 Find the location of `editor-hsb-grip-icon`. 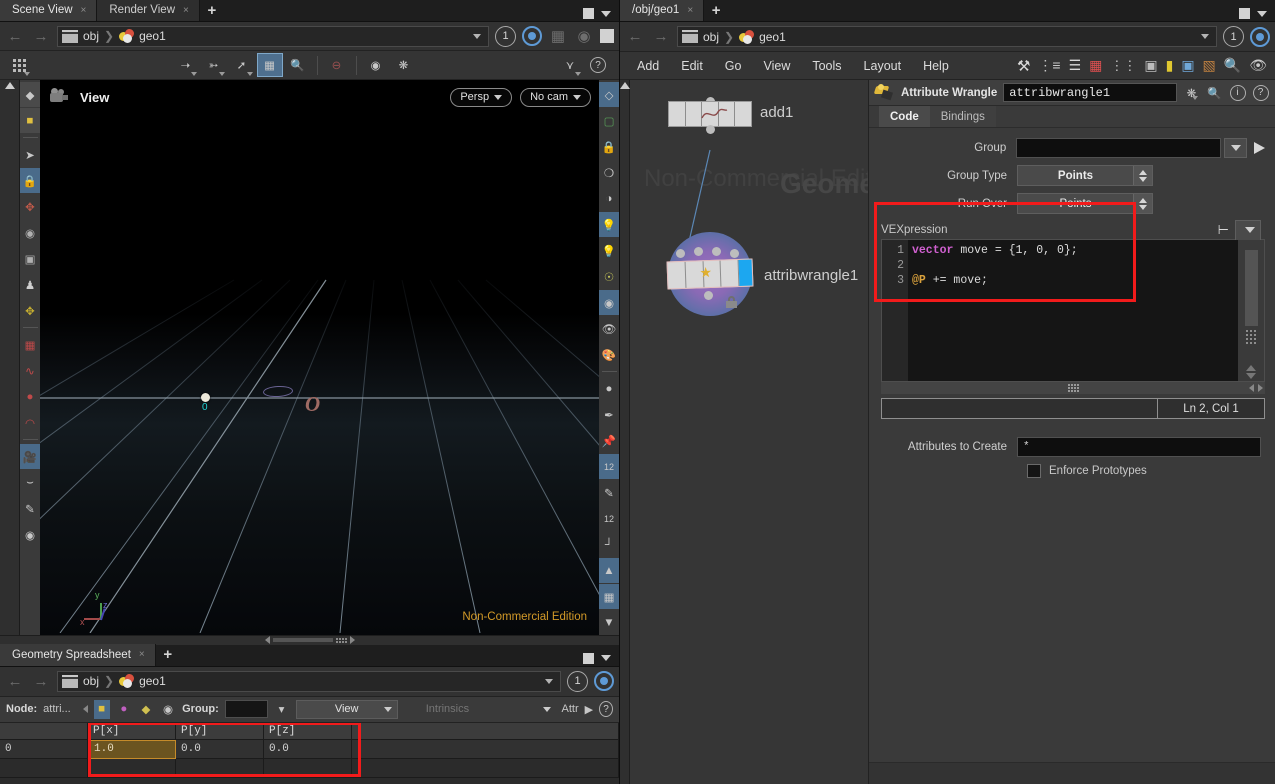

editor-hsb-grip-icon is located at coordinates (1073, 388).